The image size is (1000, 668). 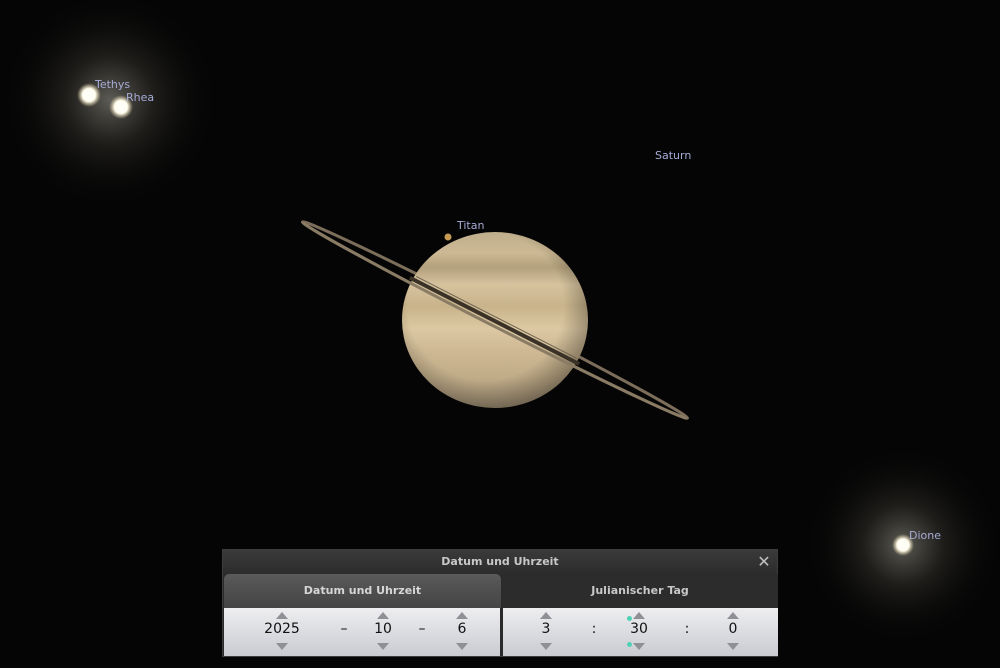 I want to click on focus-indicator-icon, so click(x=629, y=644).